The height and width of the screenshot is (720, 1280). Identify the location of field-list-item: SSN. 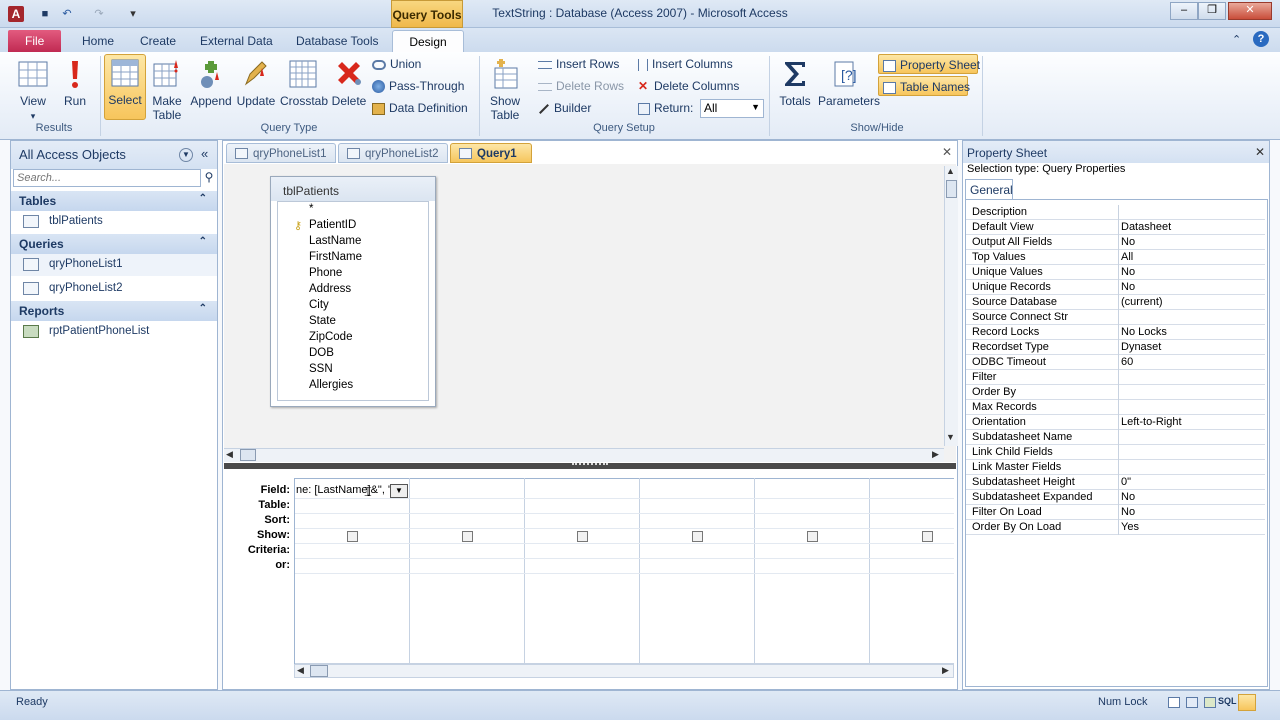
(321, 369).